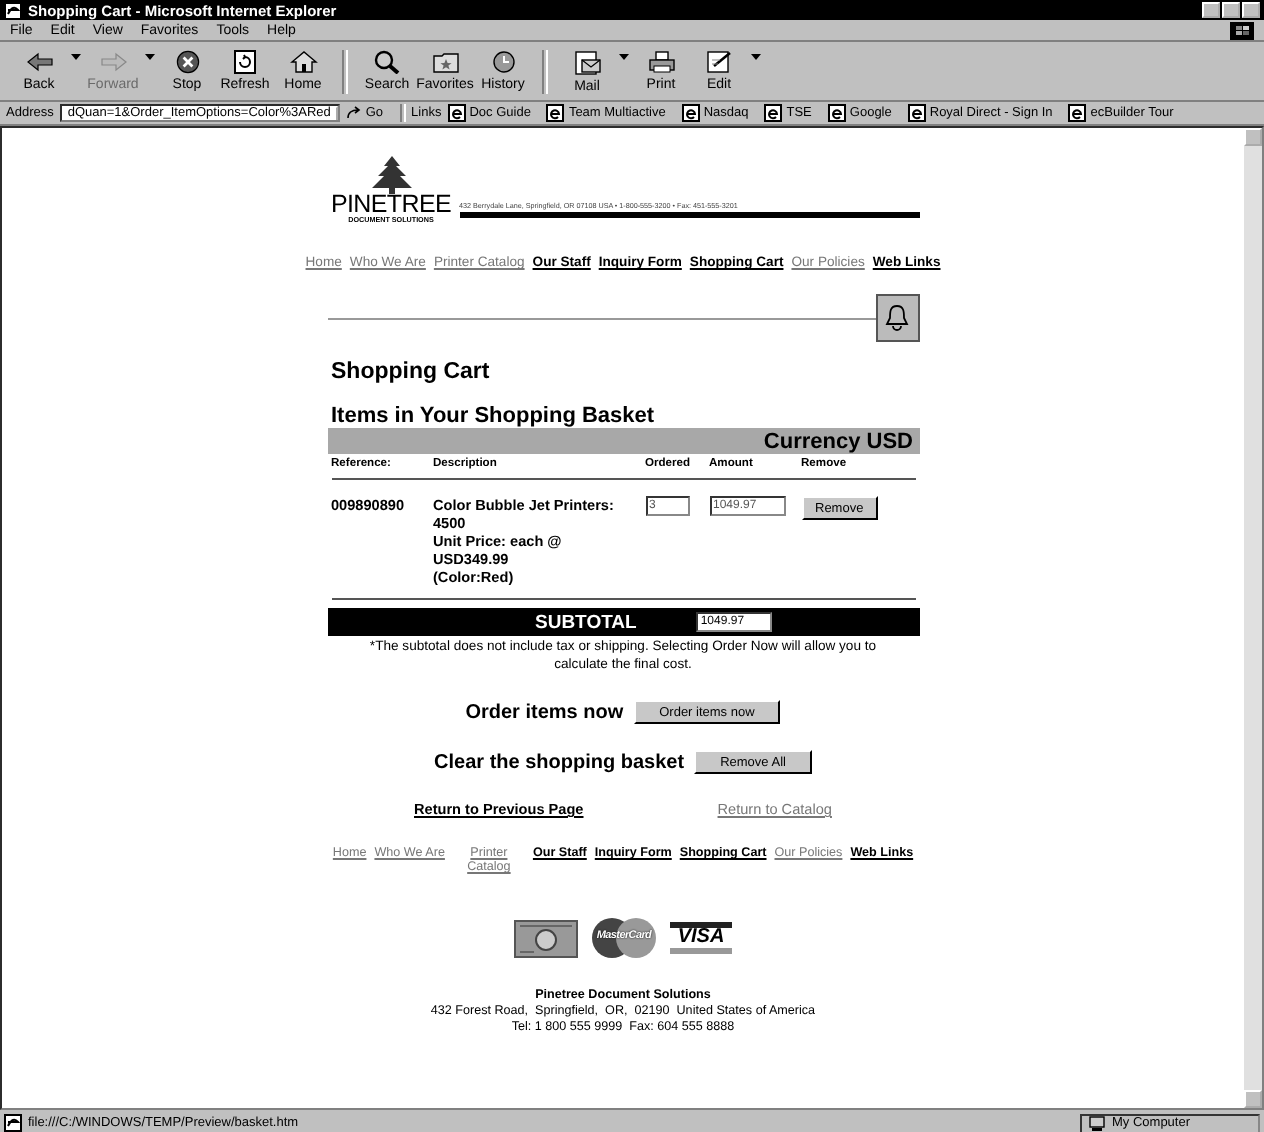  What do you see at coordinates (353, 113) in the screenshot?
I see `arrow-icon` at bounding box center [353, 113].